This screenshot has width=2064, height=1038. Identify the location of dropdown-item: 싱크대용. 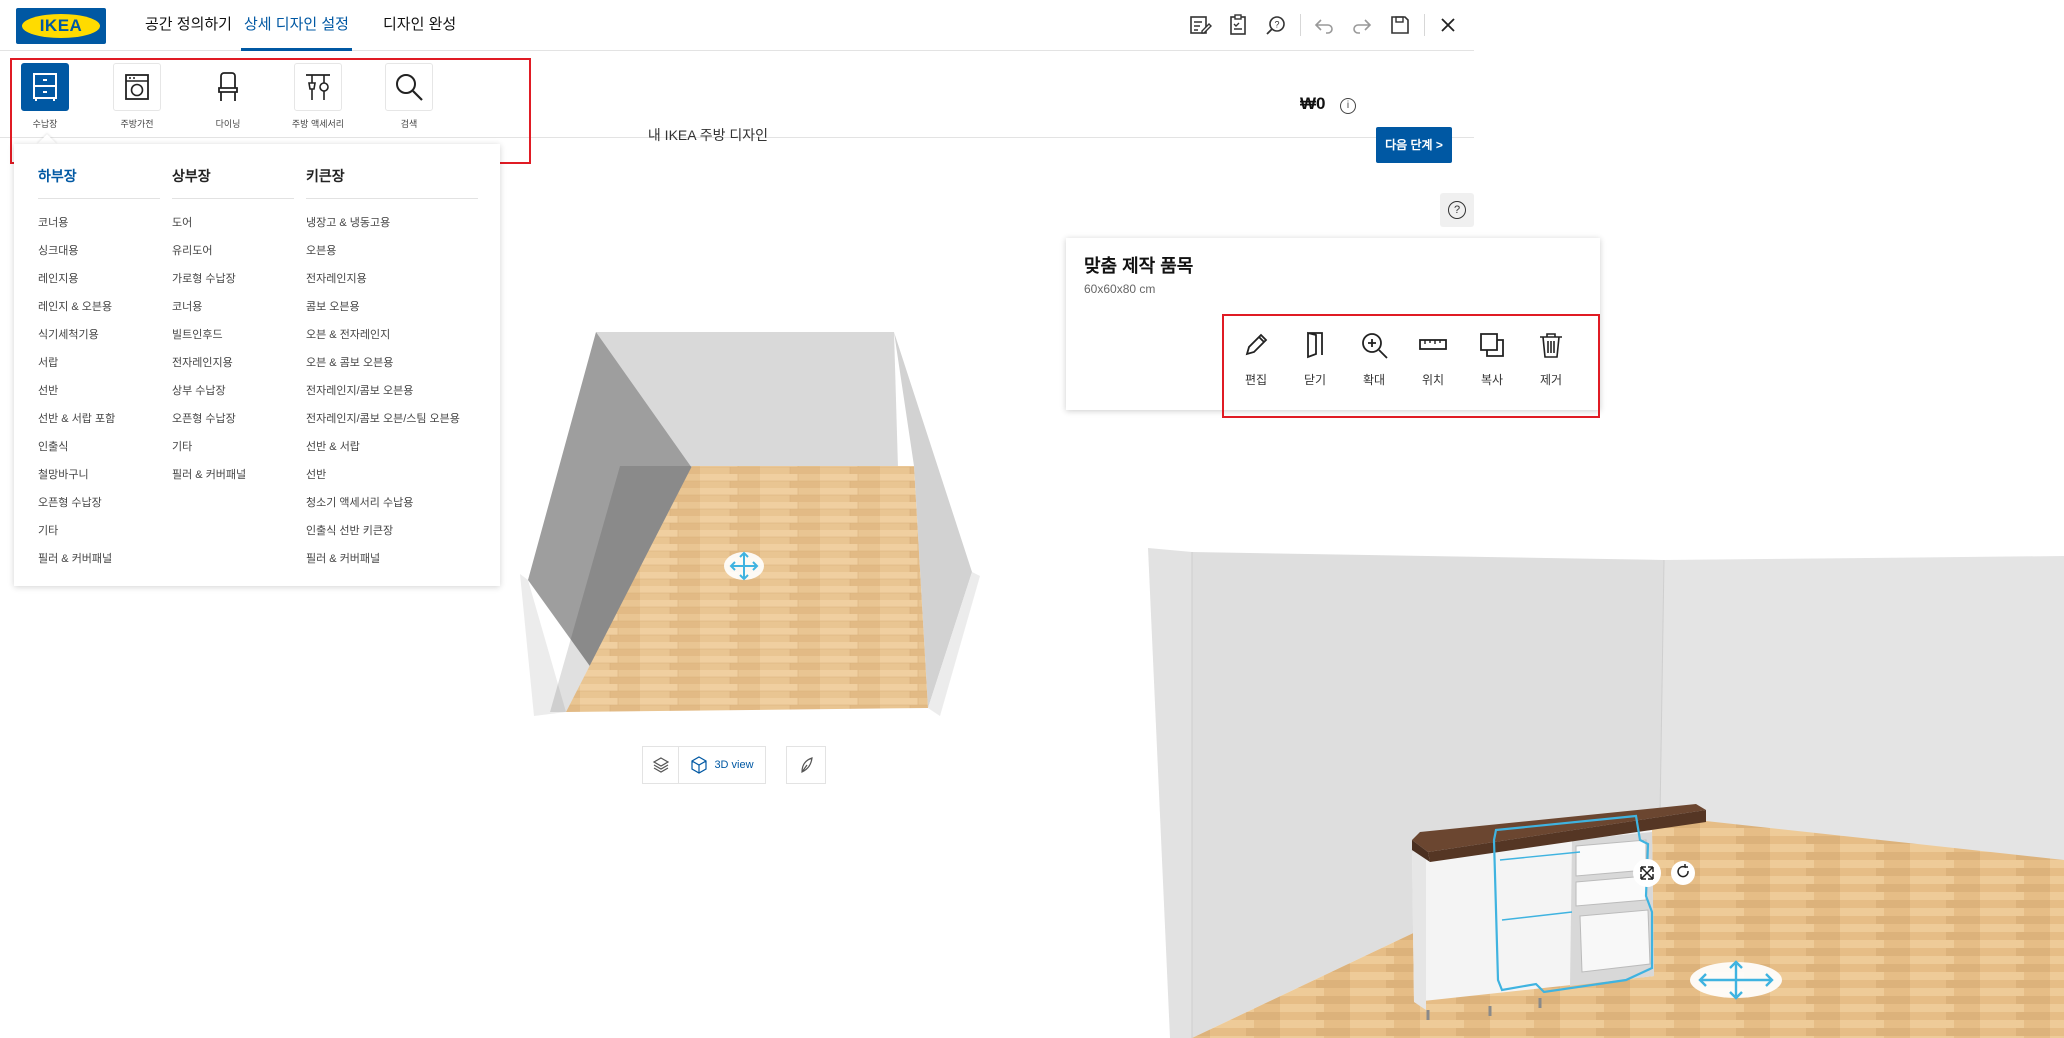
(58, 250).